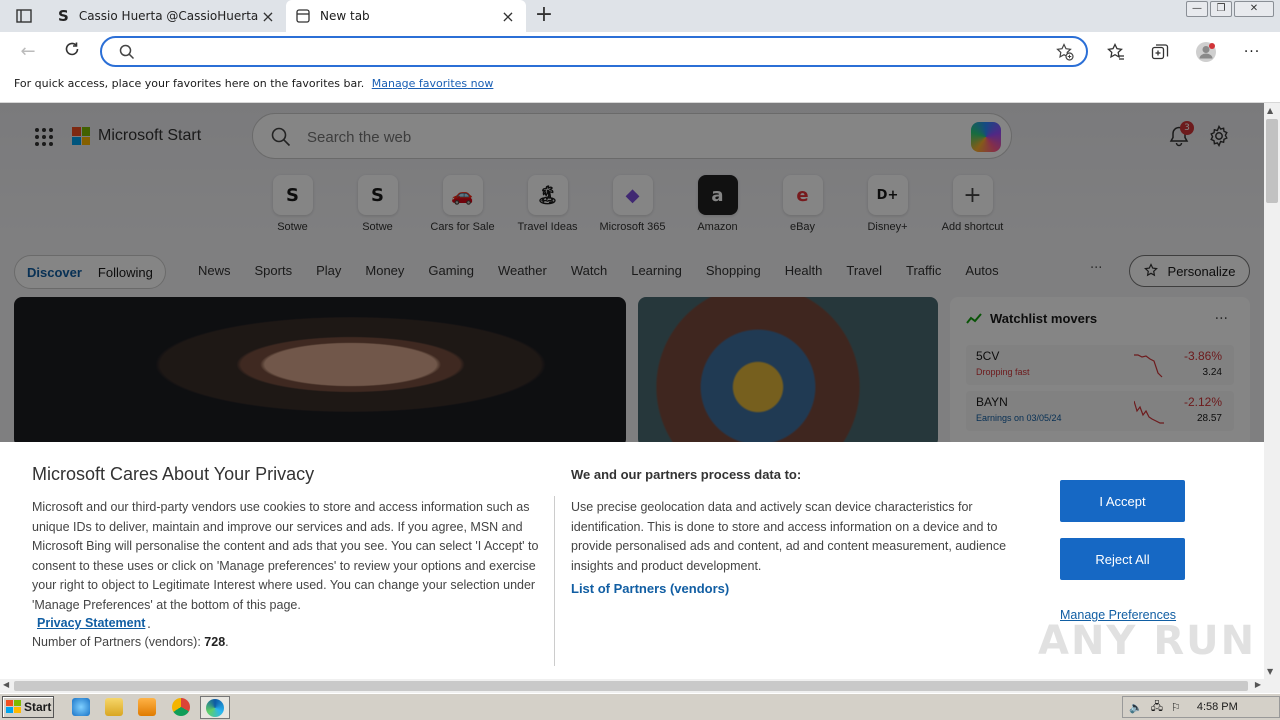 This screenshot has width=1280, height=720. What do you see at coordinates (173, 474) in the screenshot?
I see `privacy-title: Microsoft Cares About Your Privacy` at bounding box center [173, 474].